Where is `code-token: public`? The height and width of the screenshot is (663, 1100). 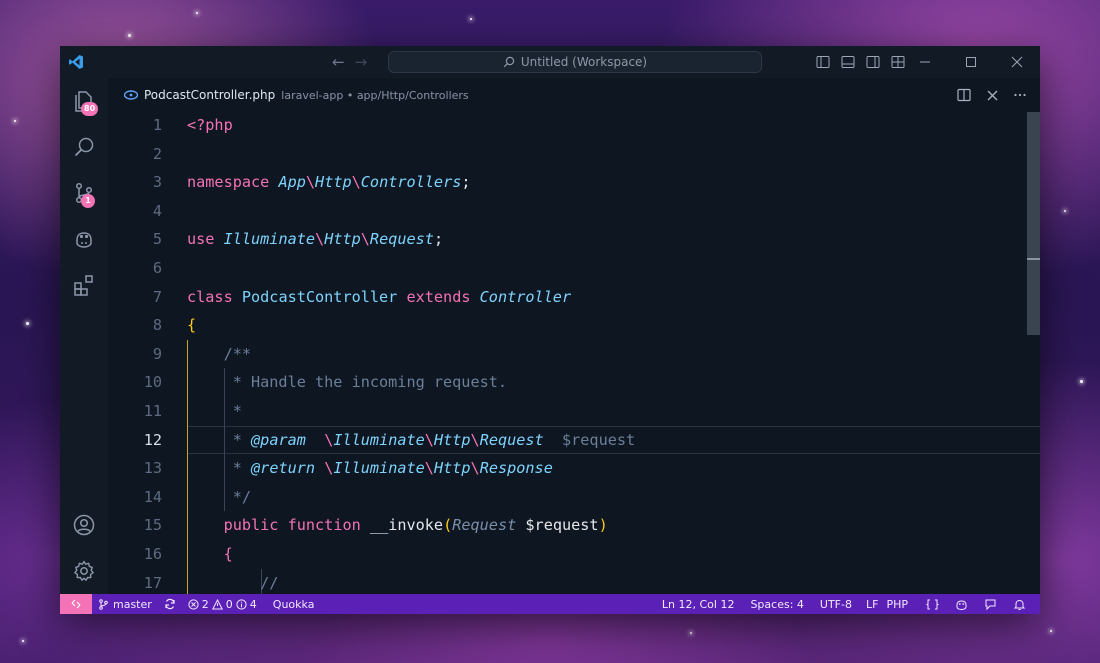 code-token: public is located at coordinates (251, 525).